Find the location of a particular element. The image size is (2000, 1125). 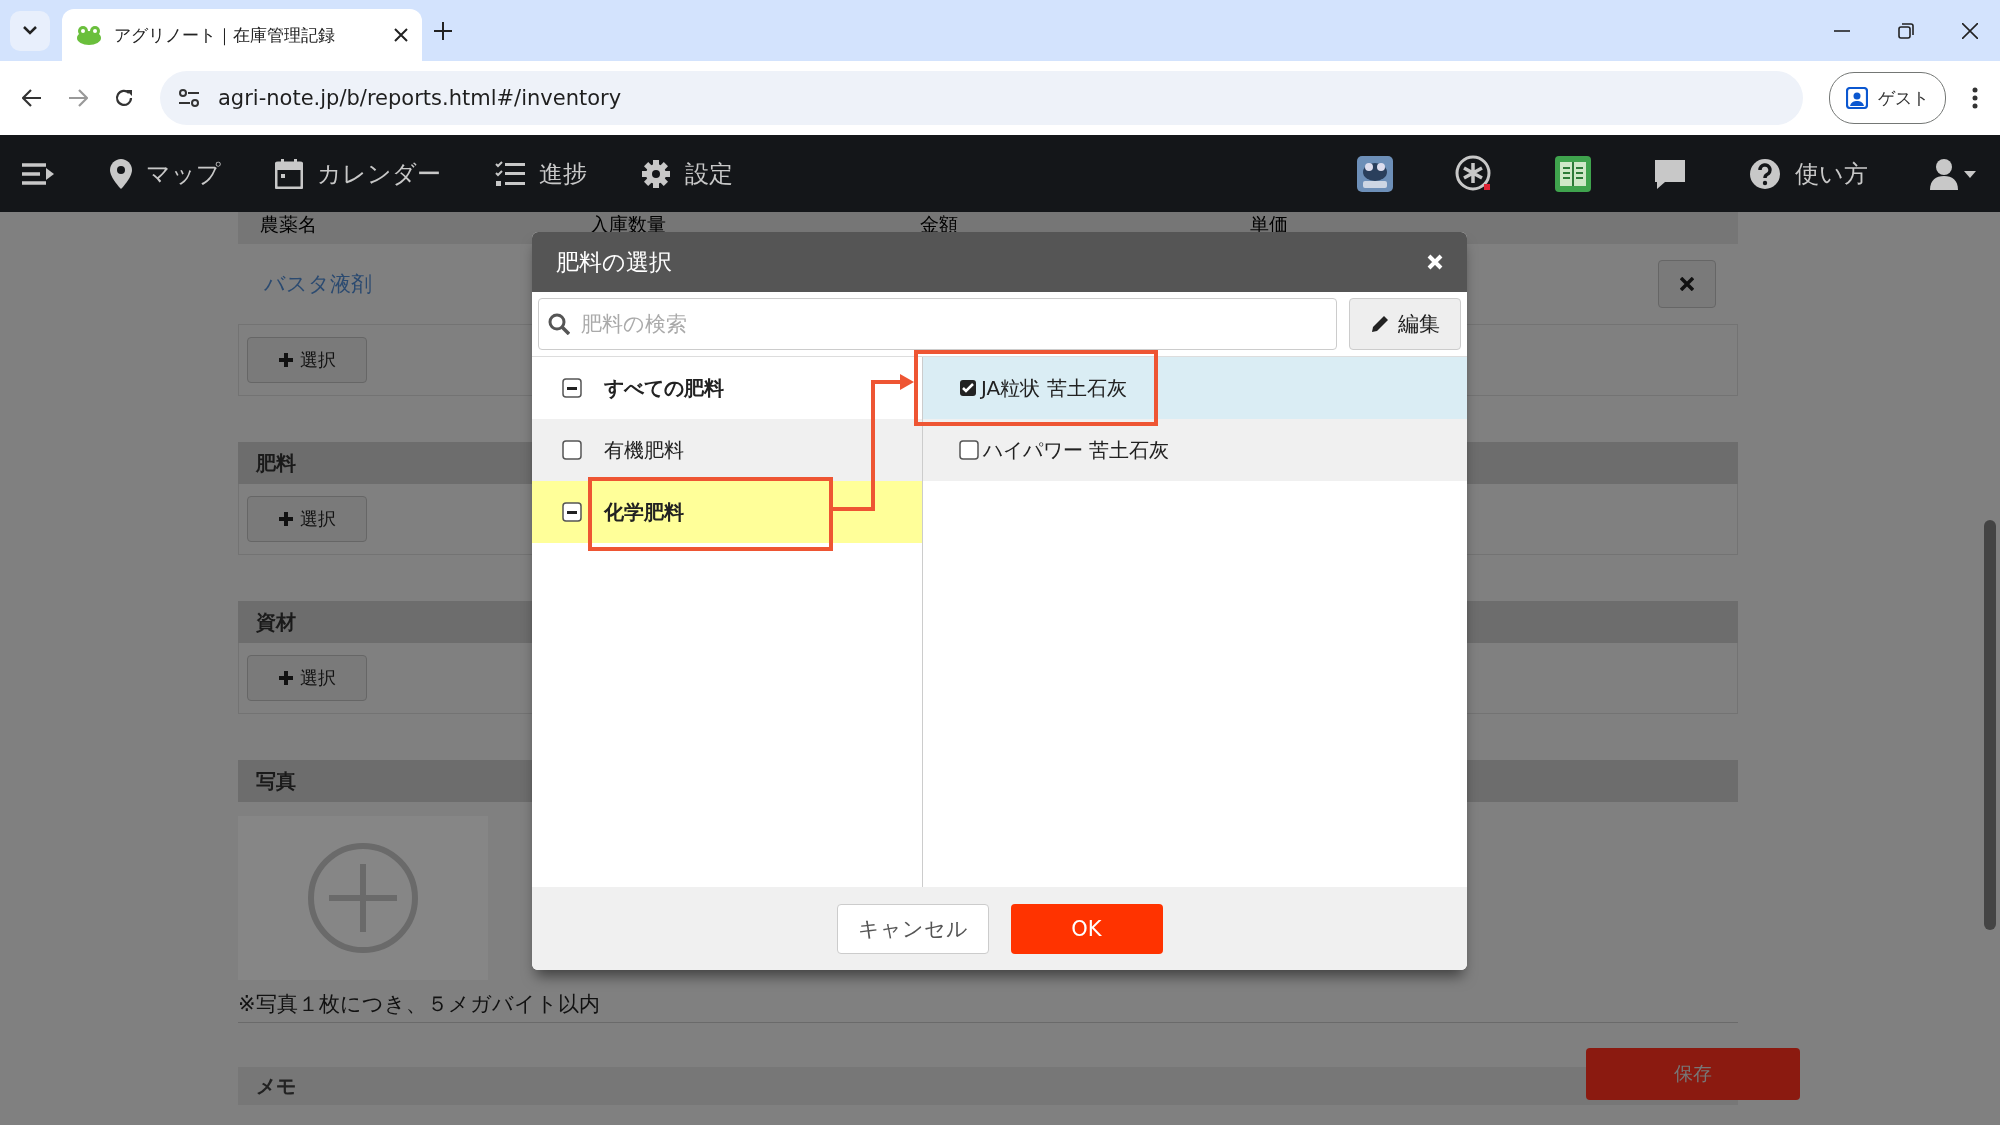

more-menu-icon is located at coordinates (1975, 98).